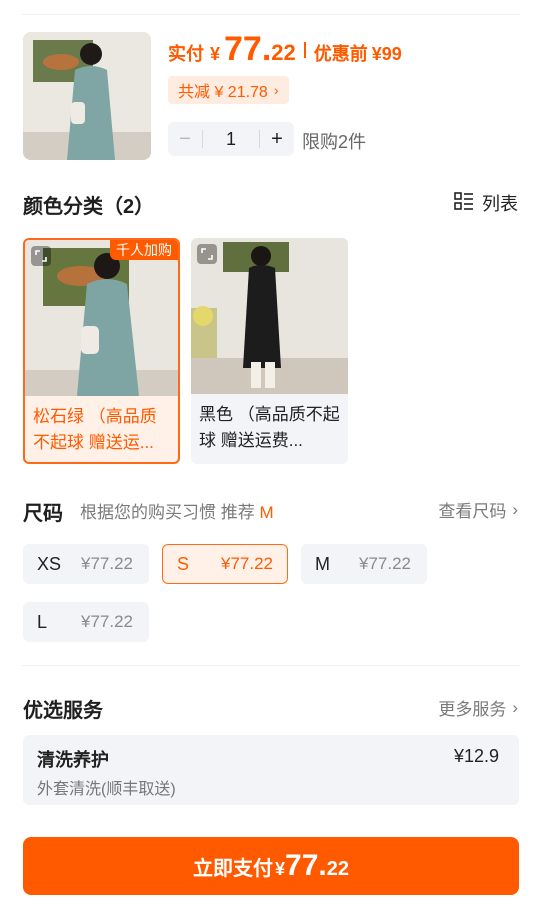  What do you see at coordinates (43, 514) in the screenshot?
I see `size-section-title: 尺码` at bounding box center [43, 514].